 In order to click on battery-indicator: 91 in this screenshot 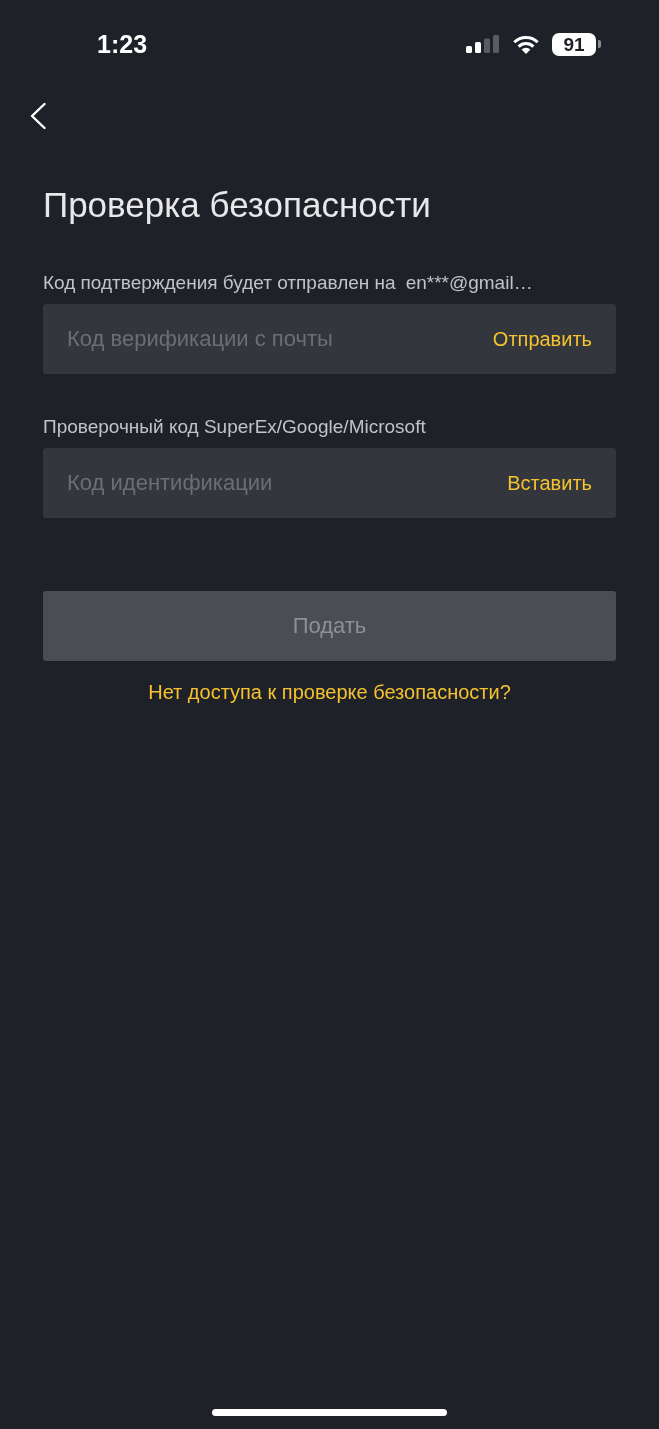, I will do `click(576, 44)`.